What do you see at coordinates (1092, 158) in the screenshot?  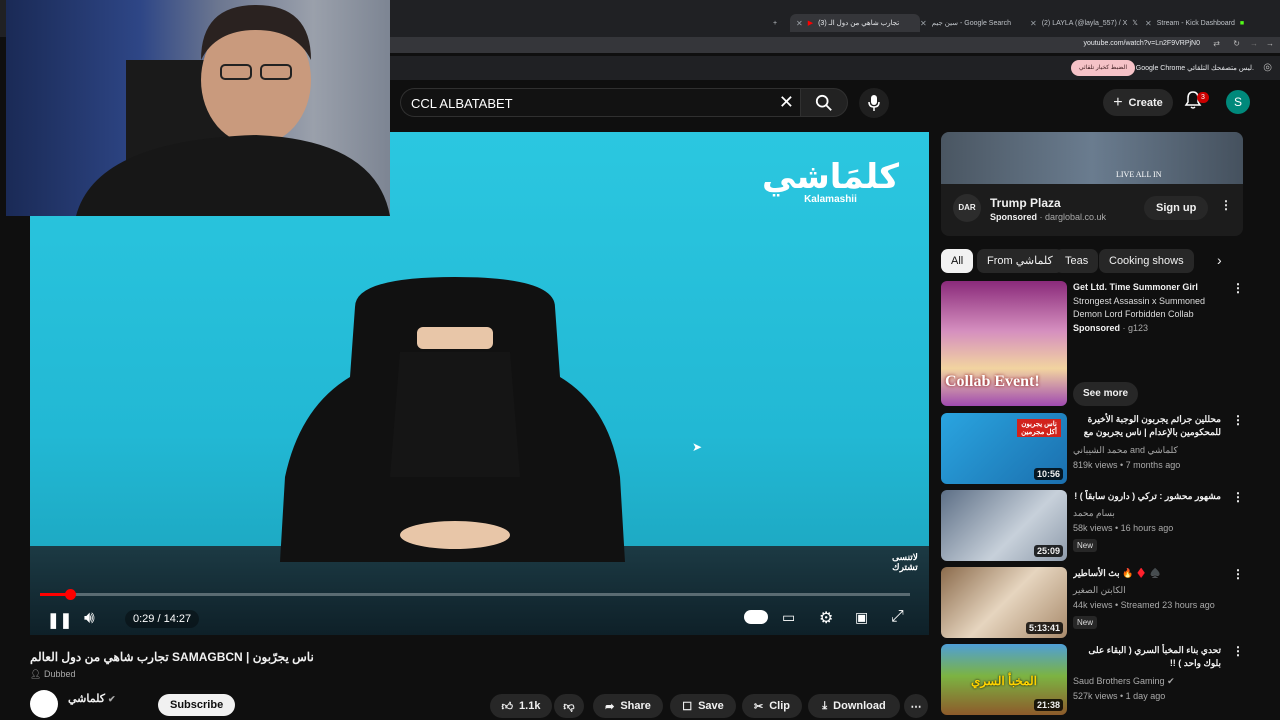 I see `ad-banner-image: LIVE ALL IN` at bounding box center [1092, 158].